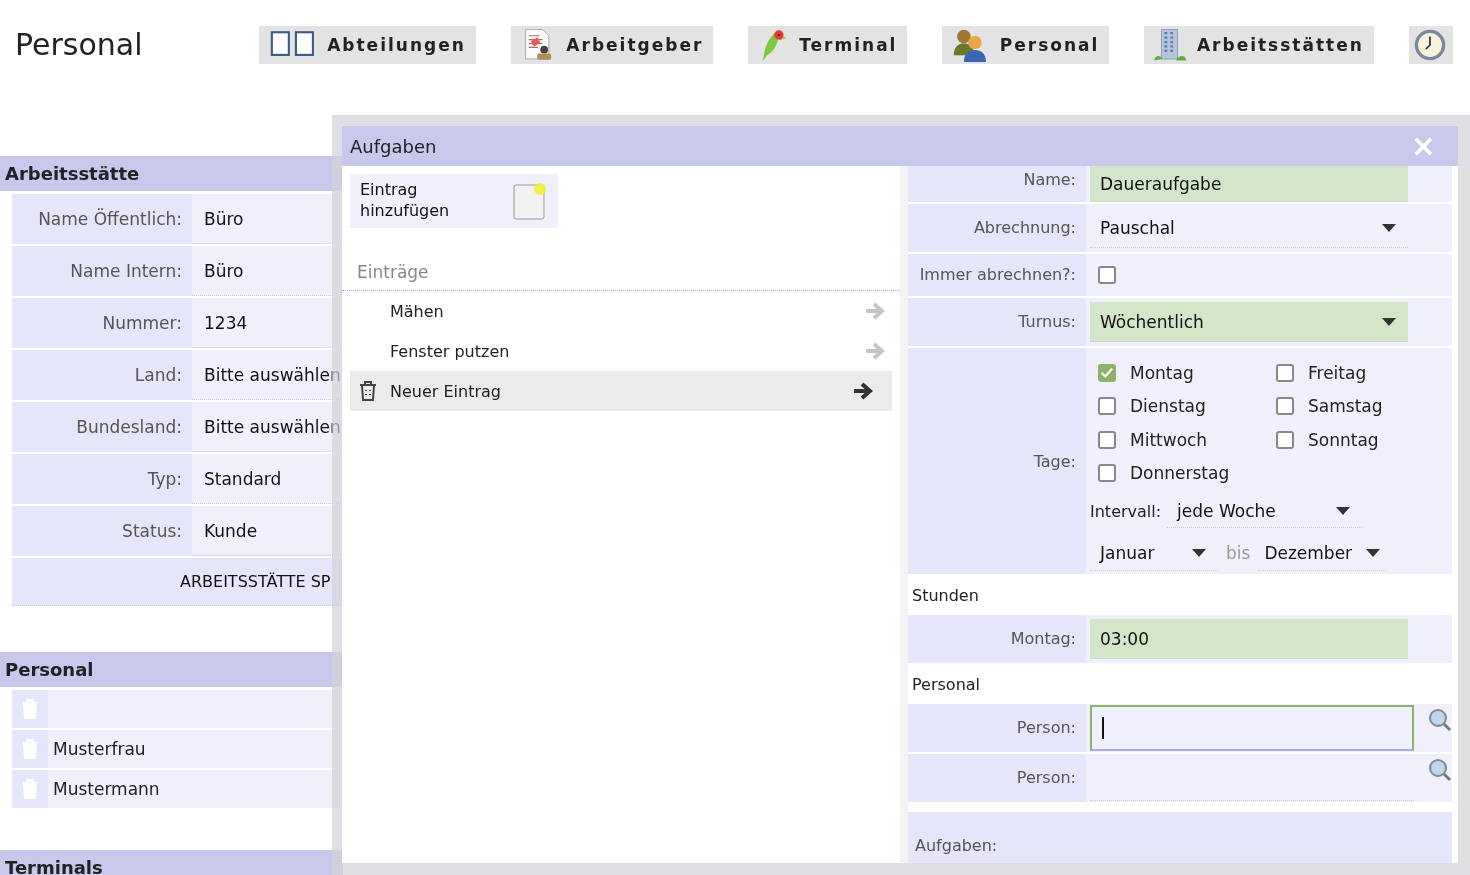 The height and width of the screenshot is (875, 1470). I want to click on checkbox-label: Dienstag, so click(1168, 406).